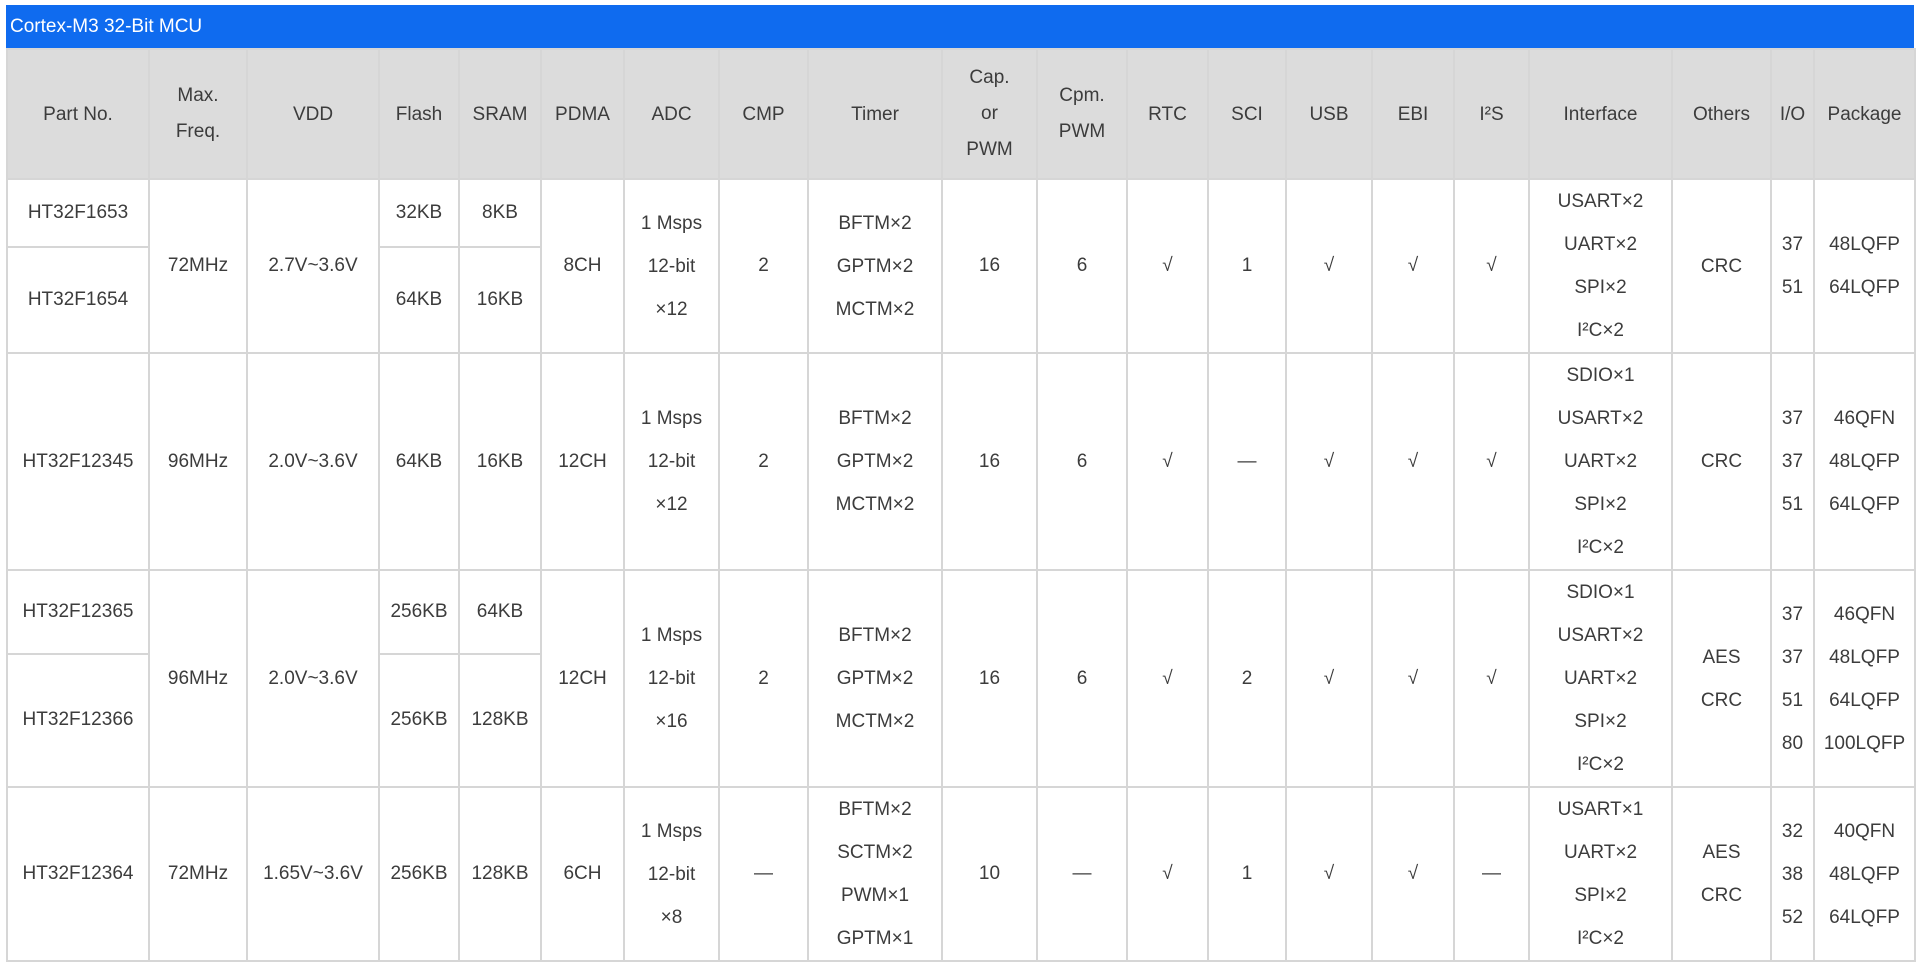  Describe the element at coordinates (1864, 461) in the screenshot. I see `package: 46QFN 48LQFP 64LQFP` at that location.